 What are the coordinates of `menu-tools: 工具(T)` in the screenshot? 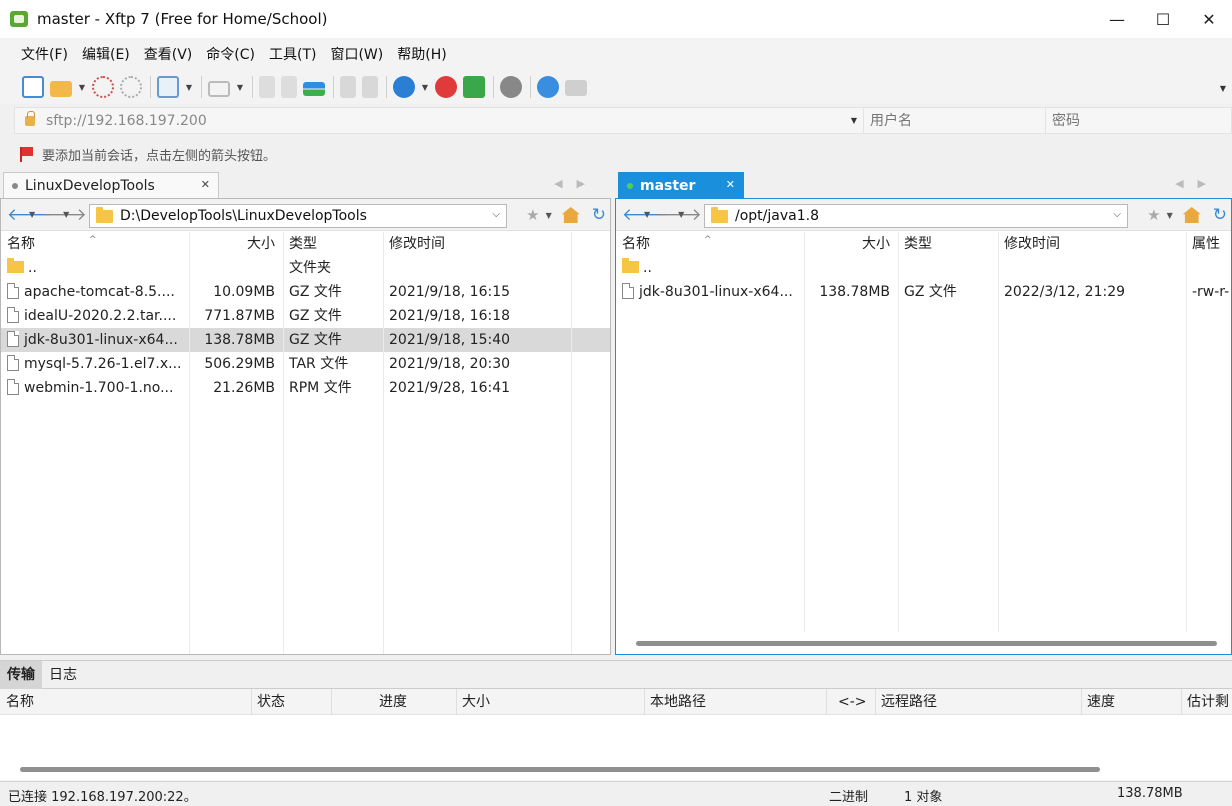 It's located at (292, 54).